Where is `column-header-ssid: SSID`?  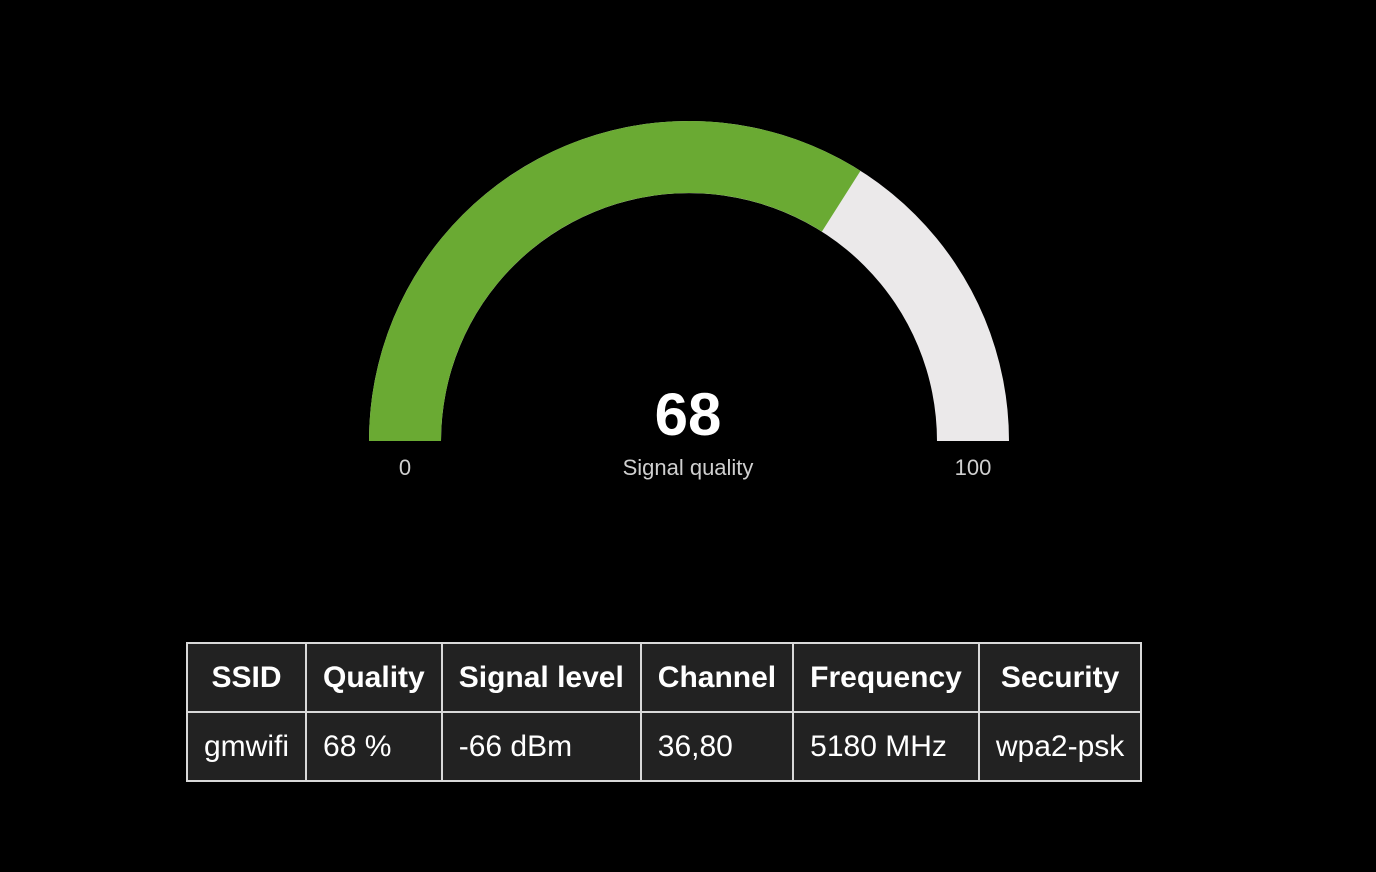
column-header-ssid: SSID is located at coordinates (246, 677).